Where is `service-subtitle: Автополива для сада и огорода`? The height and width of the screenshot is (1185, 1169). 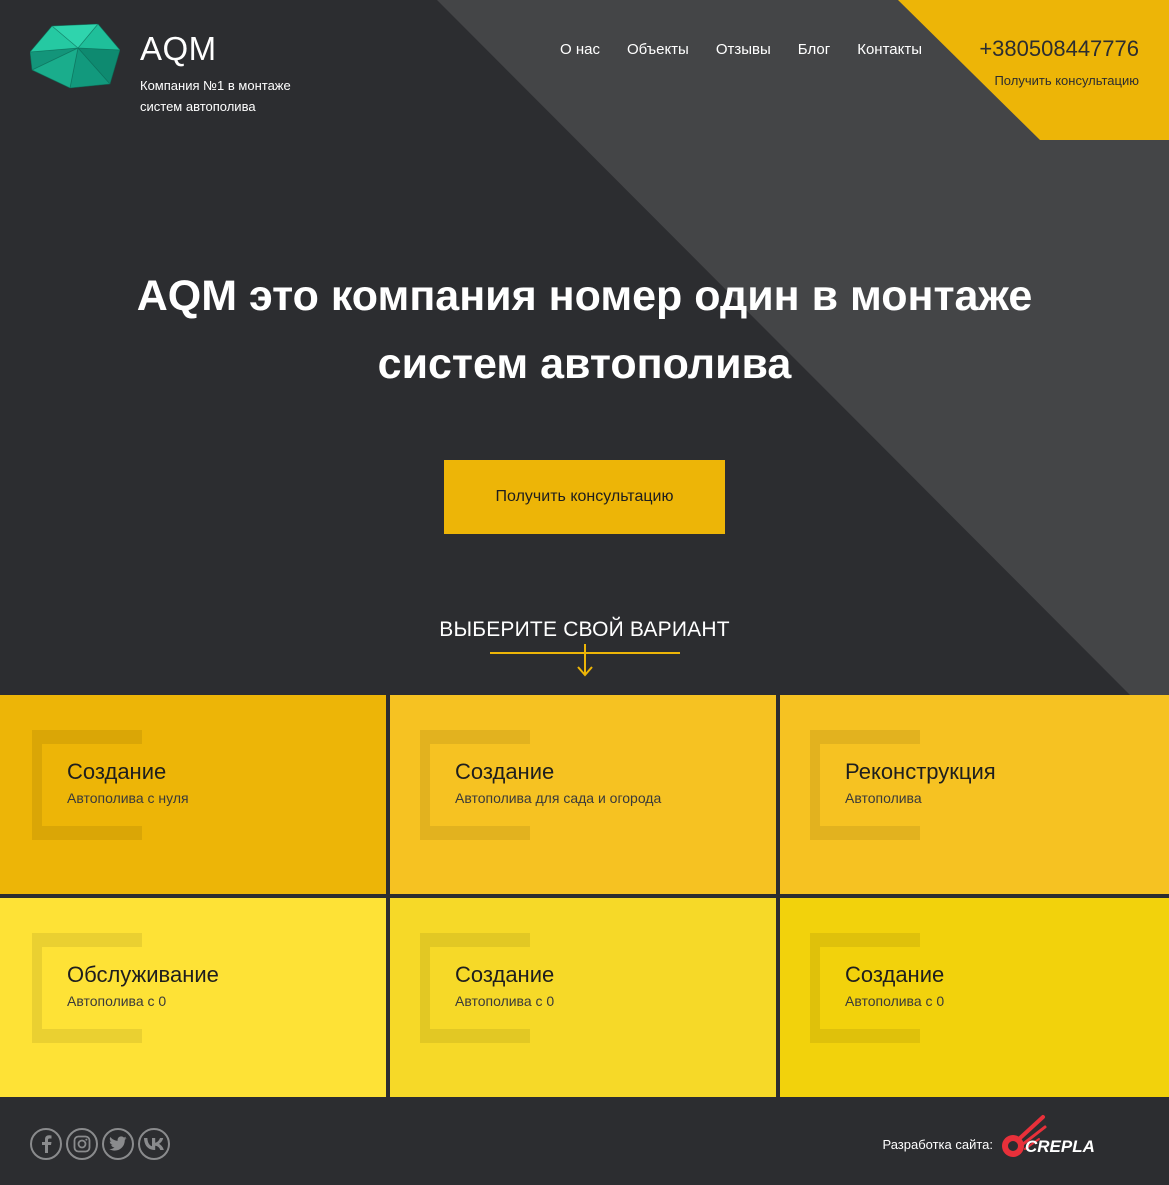
service-subtitle: Автополива для сада и огорода is located at coordinates (558, 798).